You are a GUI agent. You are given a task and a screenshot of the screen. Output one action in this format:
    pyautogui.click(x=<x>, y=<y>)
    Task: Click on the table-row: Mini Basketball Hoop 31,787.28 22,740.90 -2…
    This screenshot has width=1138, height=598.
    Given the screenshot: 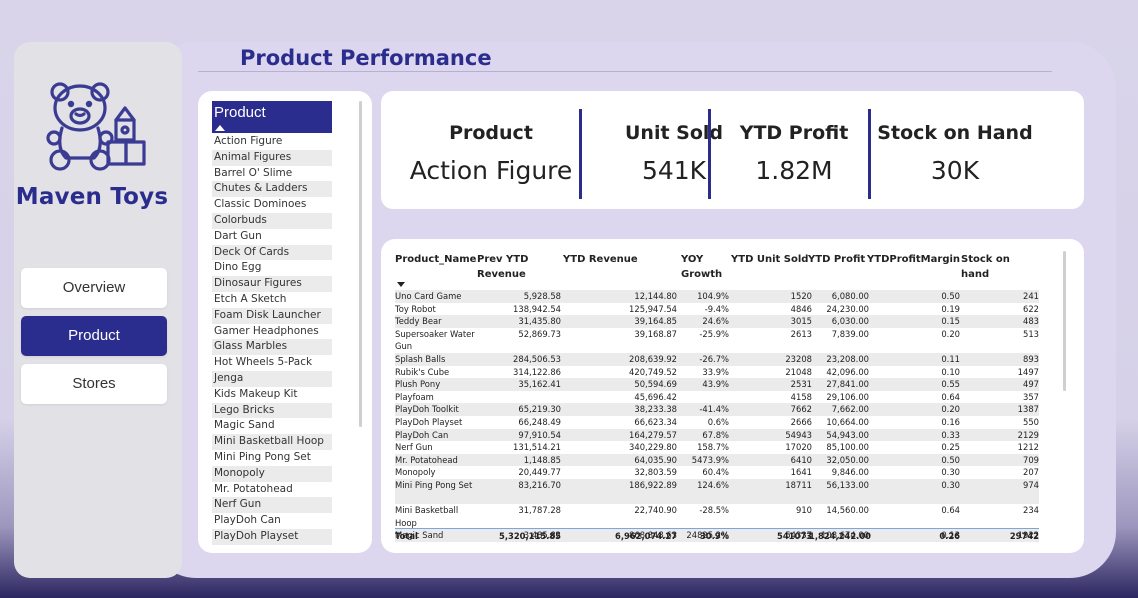 What is the action you would take?
    pyautogui.click(x=717, y=516)
    